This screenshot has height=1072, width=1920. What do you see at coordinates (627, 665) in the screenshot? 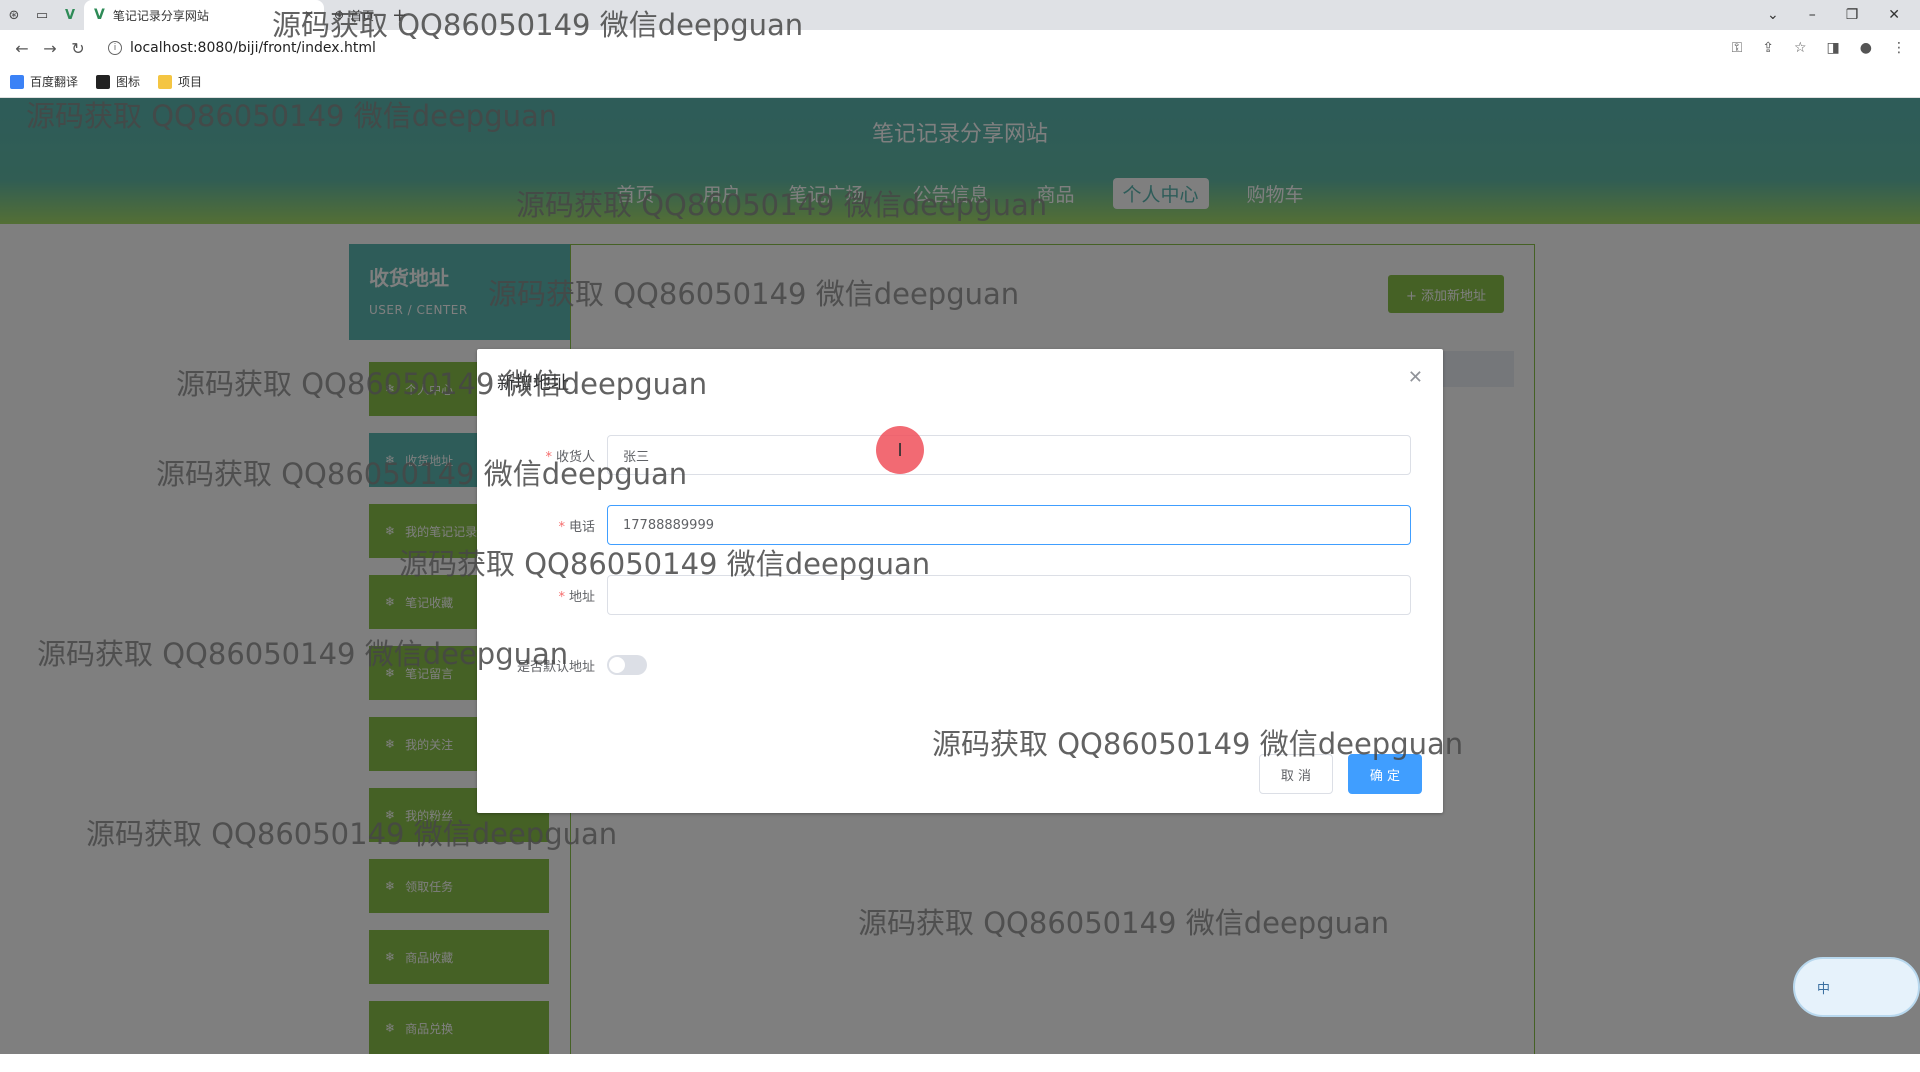
I see `default-address-toggle` at bounding box center [627, 665].